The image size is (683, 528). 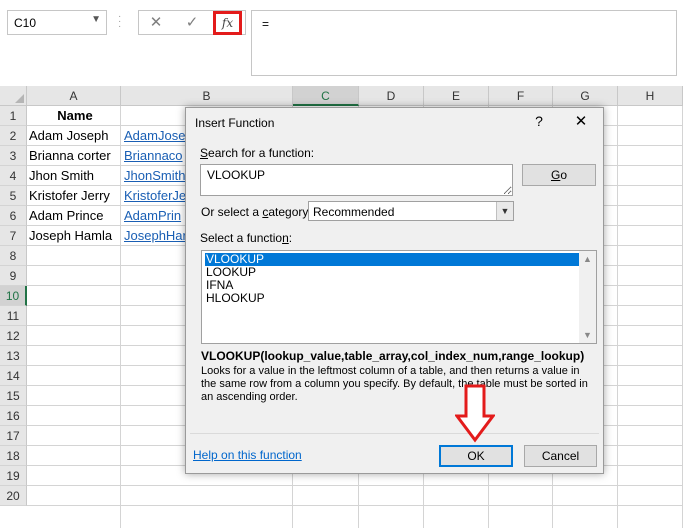 I want to click on row-header-2: 2, so click(x=13, y=136).